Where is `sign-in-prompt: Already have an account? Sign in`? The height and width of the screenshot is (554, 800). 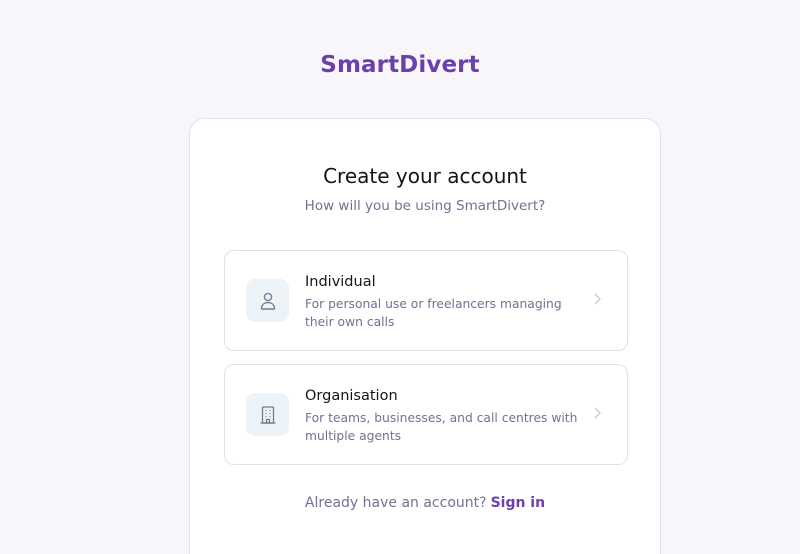
sign-in-prompt: Already have an account? Sign in is located at coordinates (425, 503).